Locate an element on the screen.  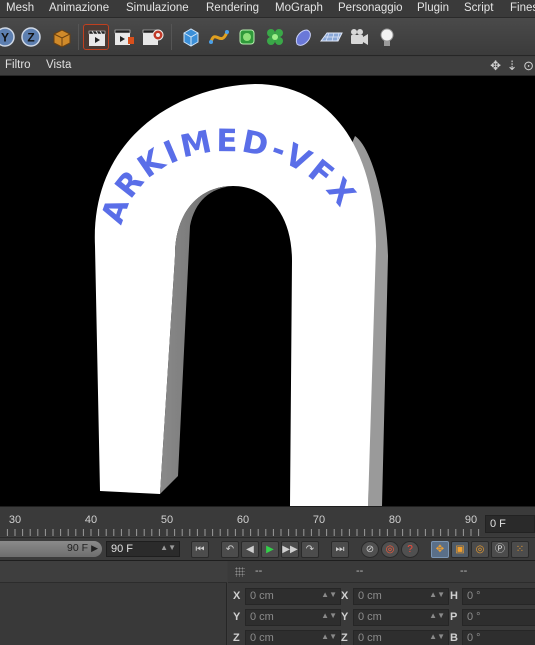
ruler-tick-label: 70 is located at coordinates (319, 520).